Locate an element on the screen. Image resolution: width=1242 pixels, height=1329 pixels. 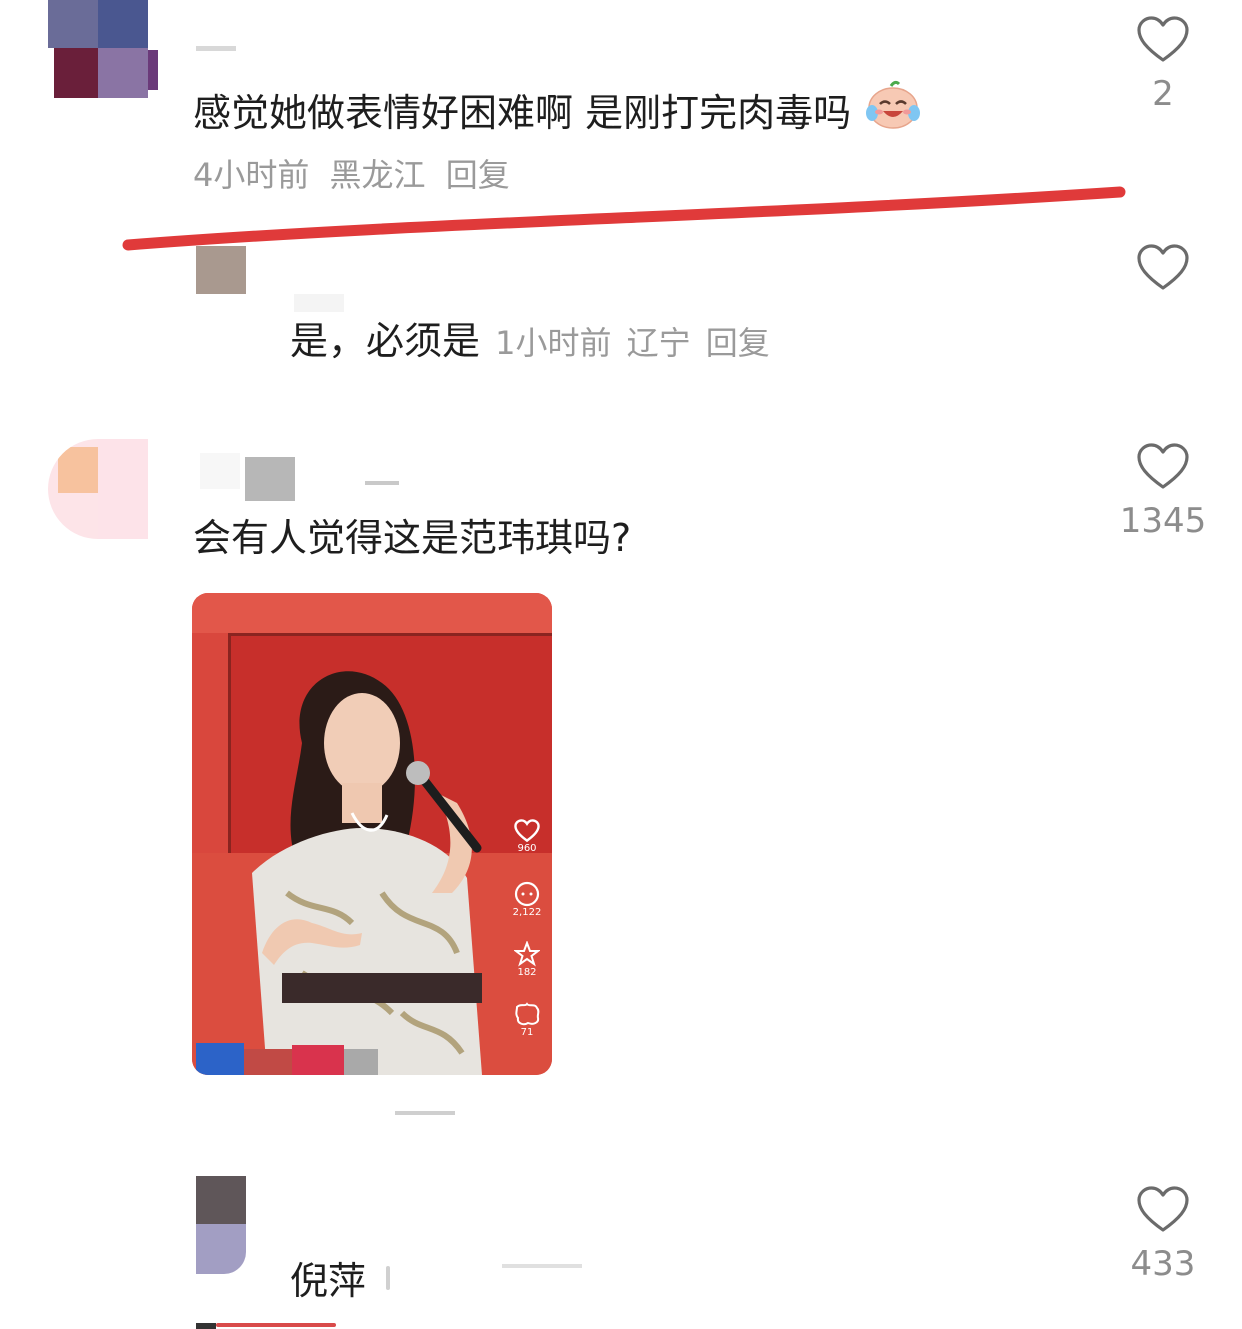
next-item-partial is located at coordinates (406, 1326).